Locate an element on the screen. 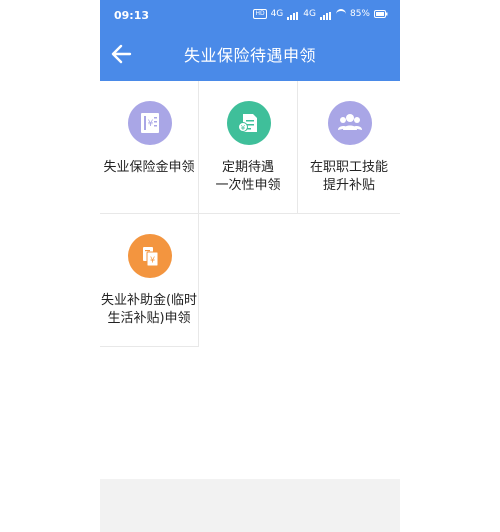  signal-icon is located at coordinates (293, 15).